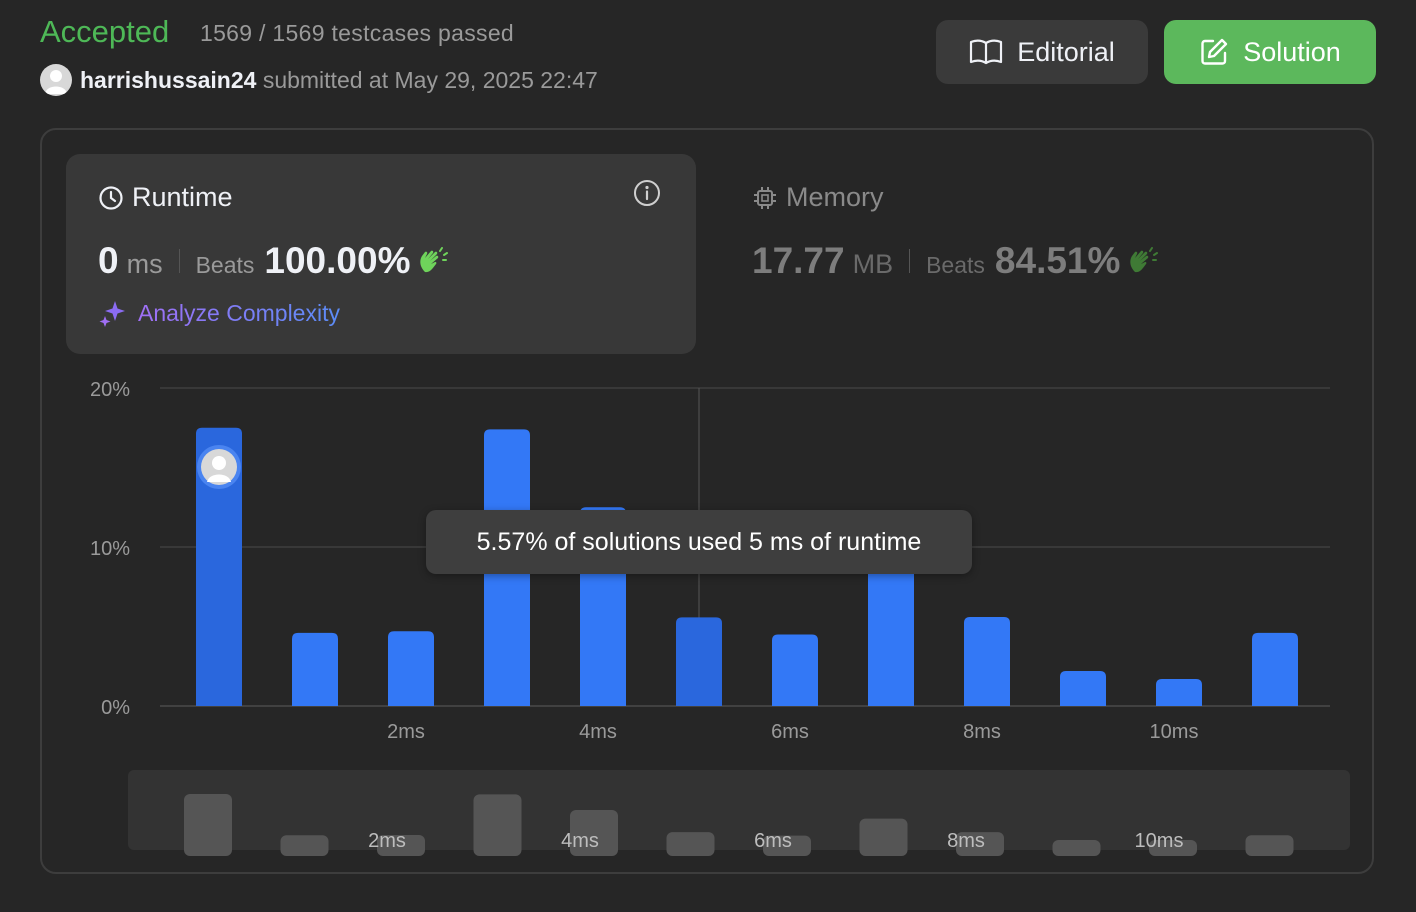 Image resolution: width=1416 pixels, height=912 pixels. Describe the element at coordinates (790, 732) in the screenshot. I see `x-tick-label: 6ms` at that location.